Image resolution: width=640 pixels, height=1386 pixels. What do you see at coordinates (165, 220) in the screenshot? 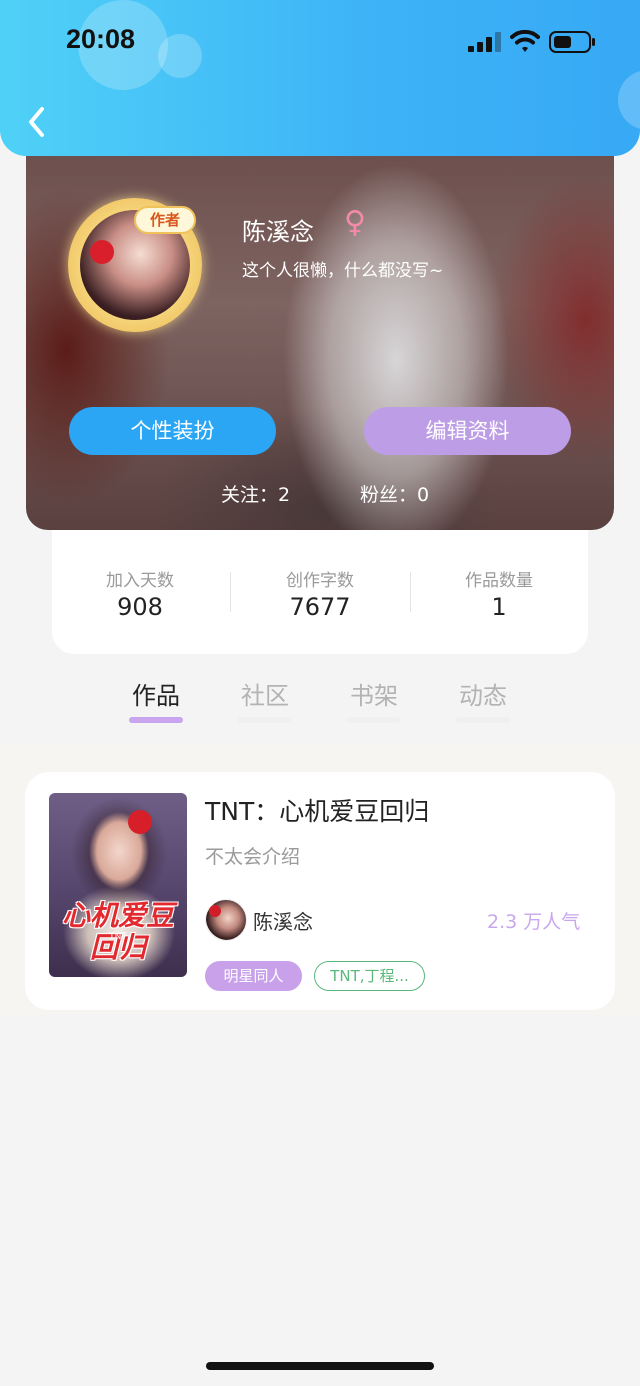
I see `author-badge: 作者` at bounding box center [165, 220].